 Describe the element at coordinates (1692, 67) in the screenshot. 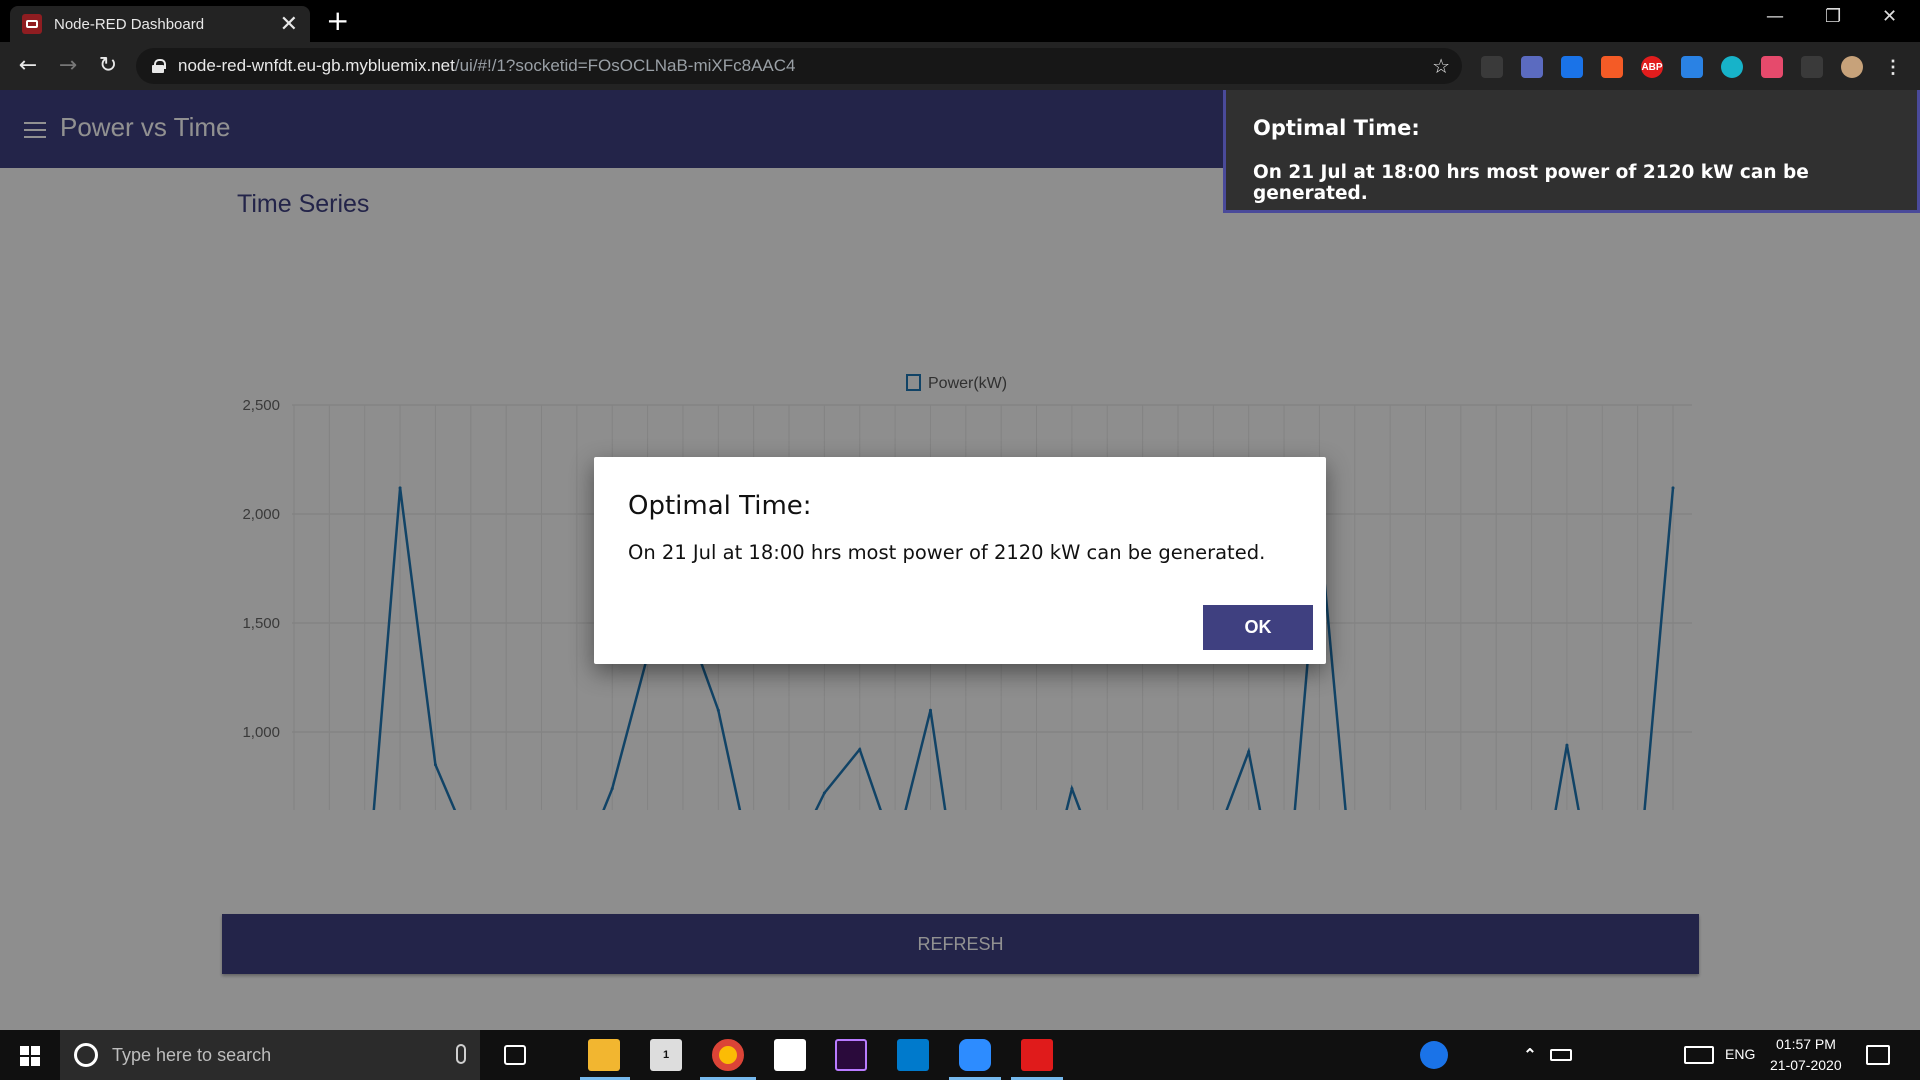

I see `extension-check-icon` at that location.